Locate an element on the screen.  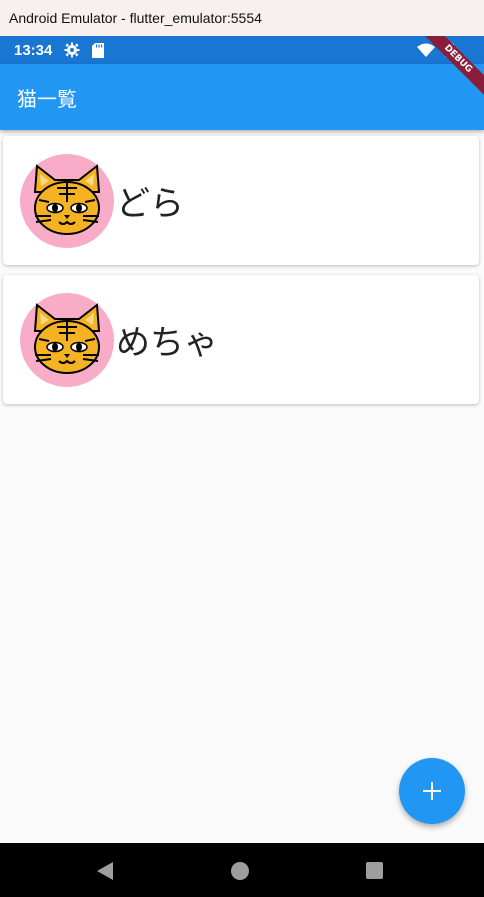
cat-name: どら is located at coordinates (150, 204).